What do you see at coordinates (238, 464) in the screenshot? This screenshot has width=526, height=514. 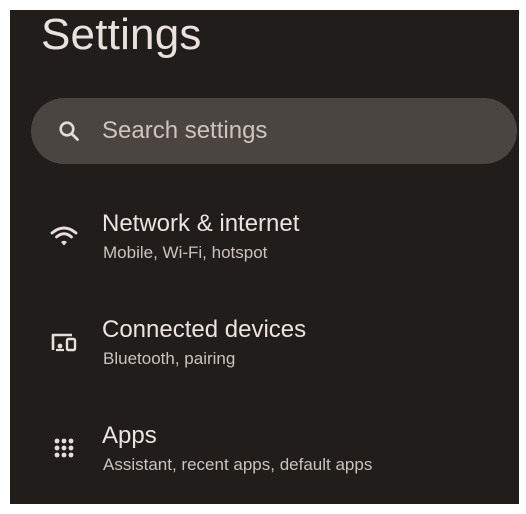 I see `apps-subtitle: Assistant, recent apps, default apps` at bounding box center [238, 464].